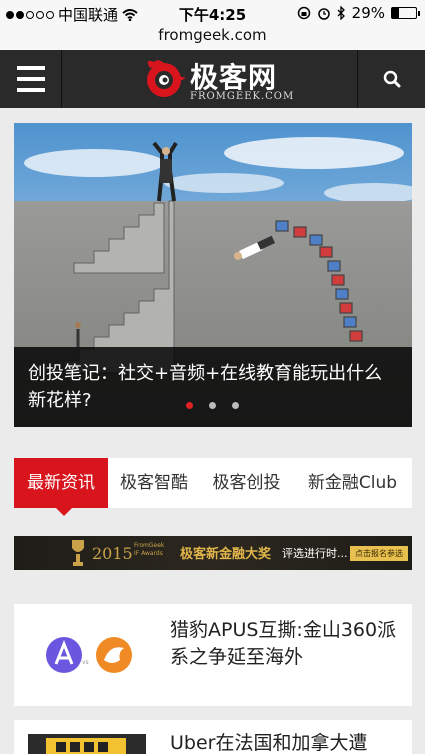 Image resolution: width=425 pixels, height=754 pixels. I want to click on banner-year: 2015, so click(112, 553).